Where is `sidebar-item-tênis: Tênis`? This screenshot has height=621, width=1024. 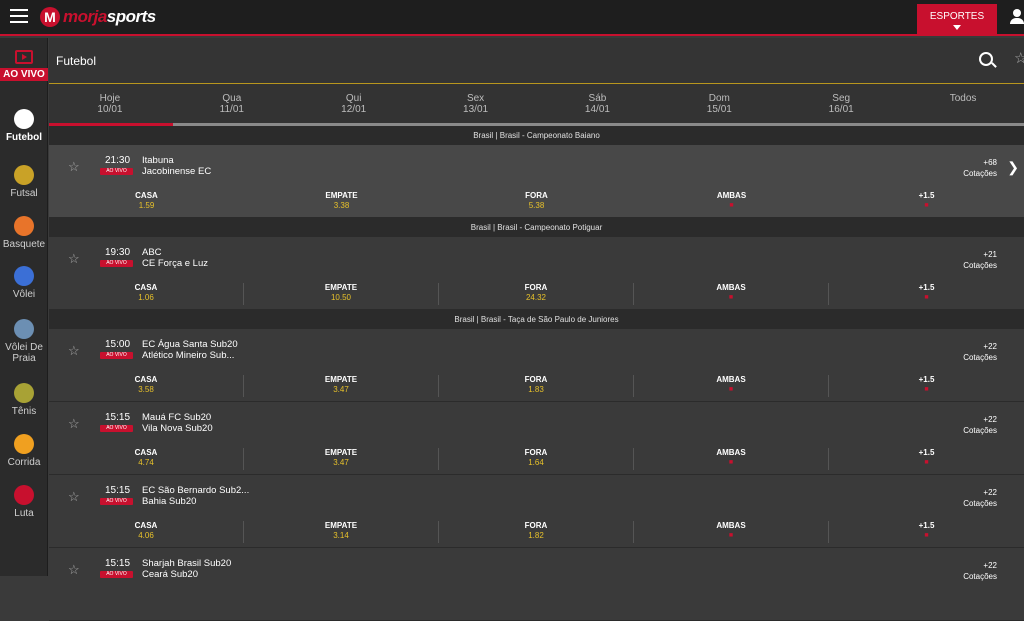
sidebar-item-tênis: Tênis is located at coordinates (24, 400).